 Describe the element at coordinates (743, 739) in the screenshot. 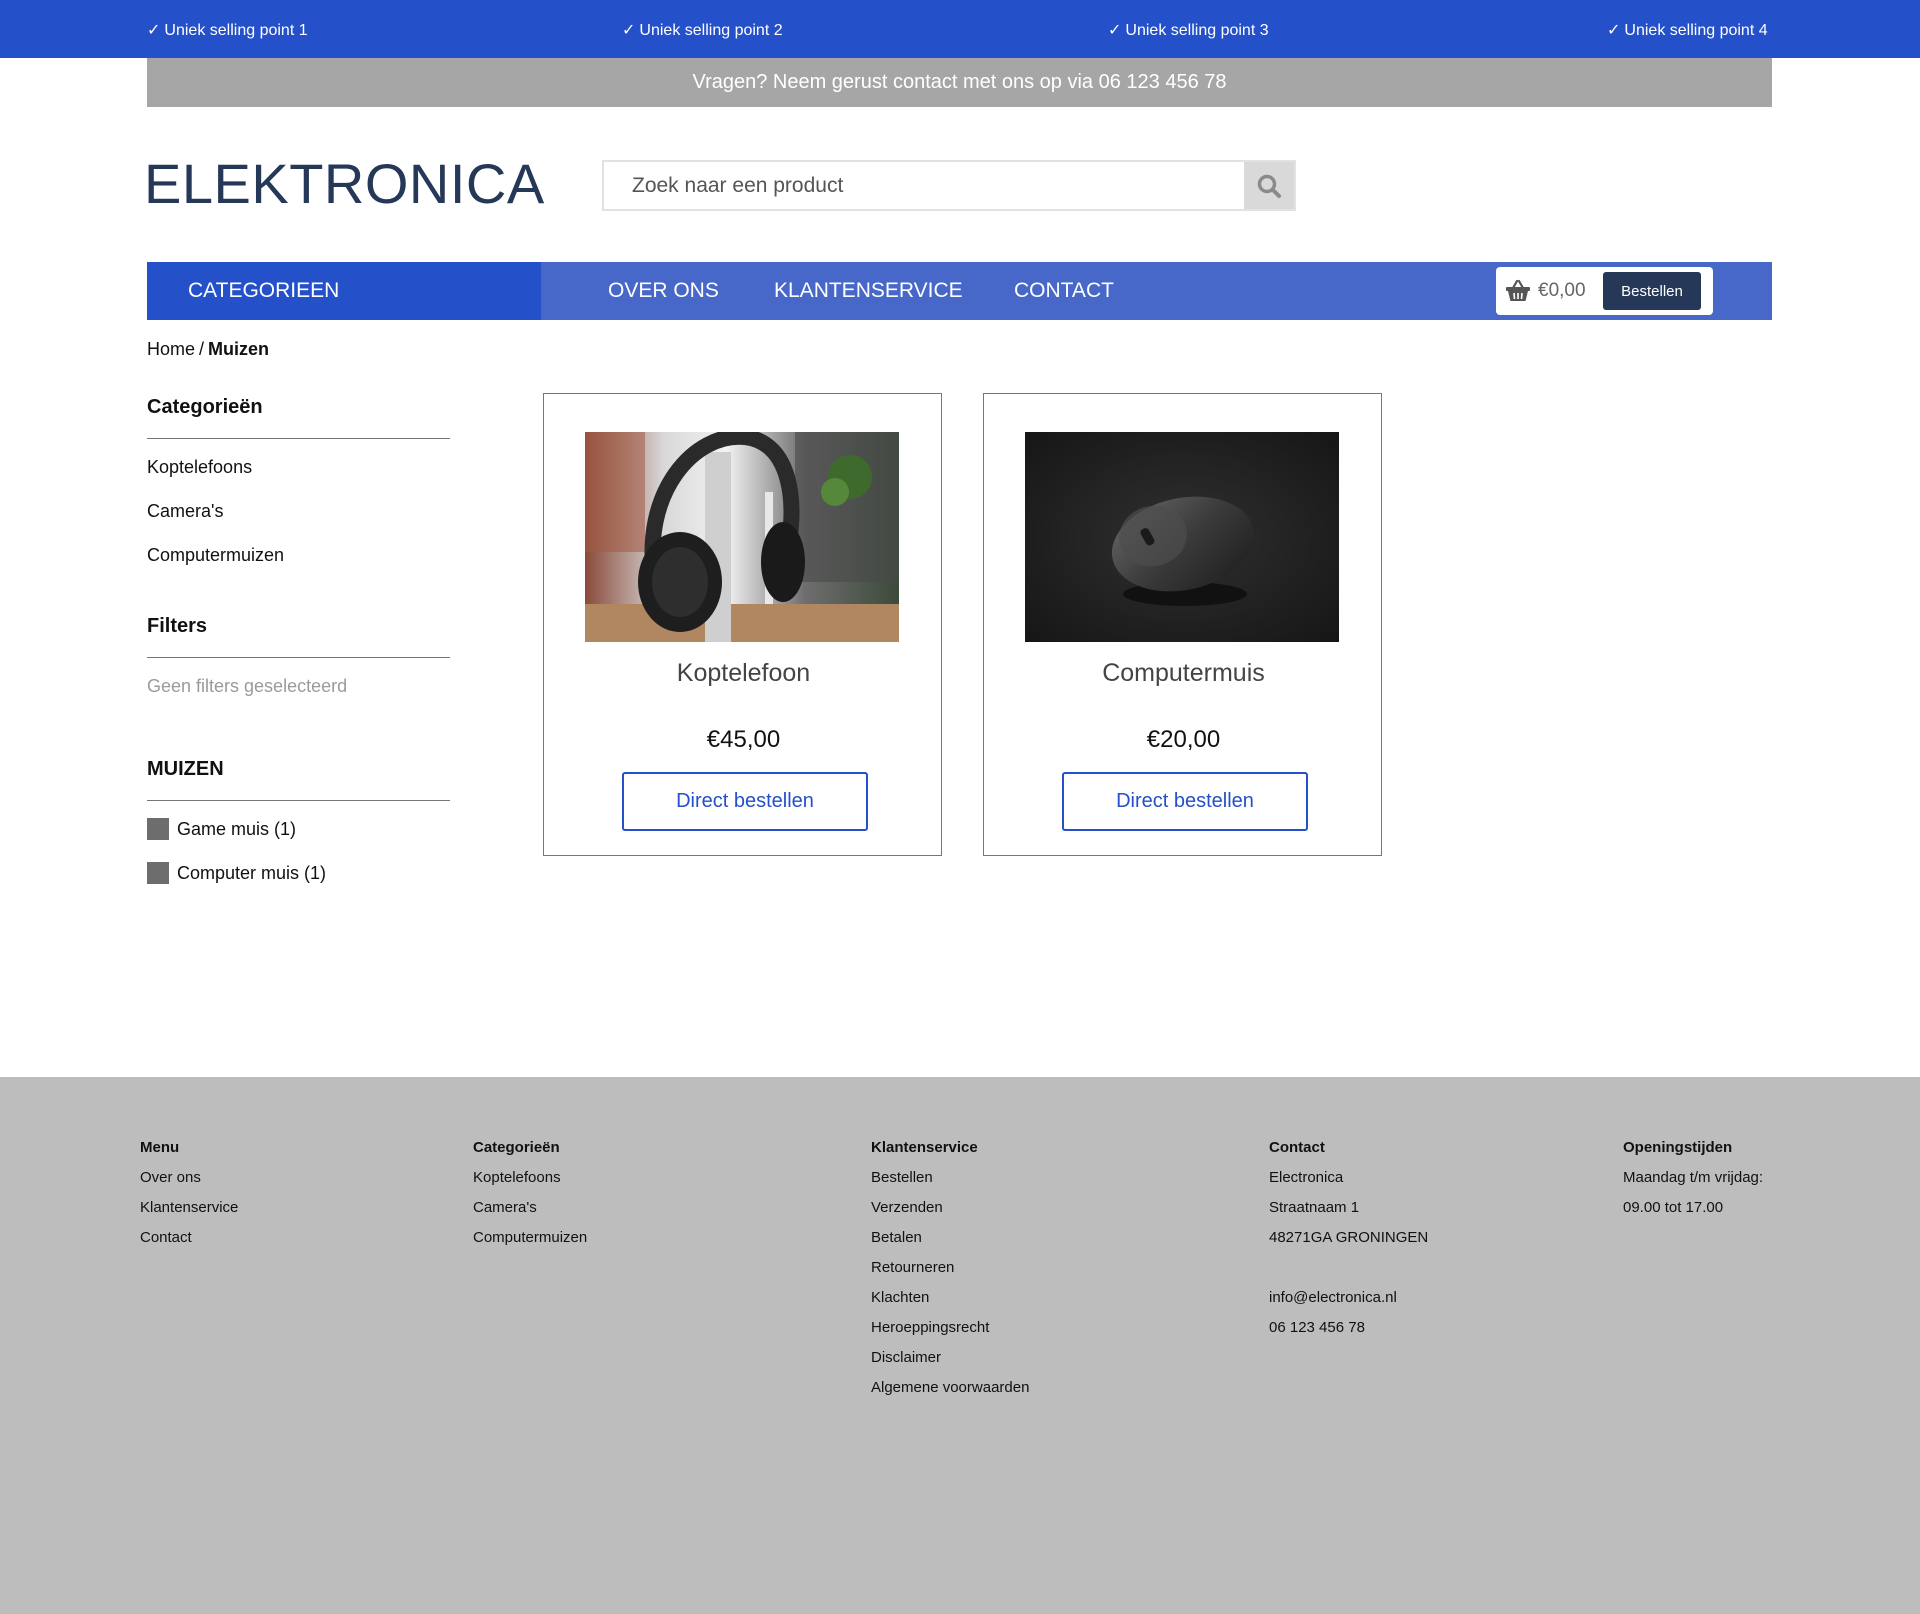

I see `product-price: €45,00` at that location.